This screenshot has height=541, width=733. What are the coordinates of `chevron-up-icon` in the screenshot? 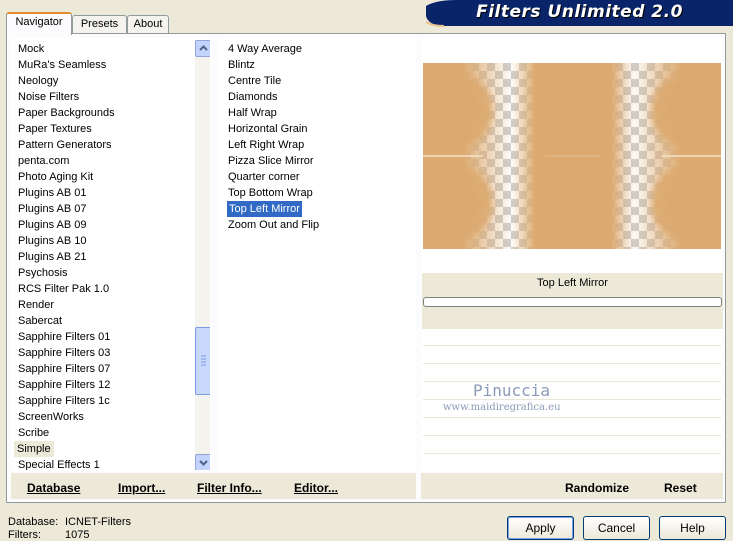 It's located at (203, 48).